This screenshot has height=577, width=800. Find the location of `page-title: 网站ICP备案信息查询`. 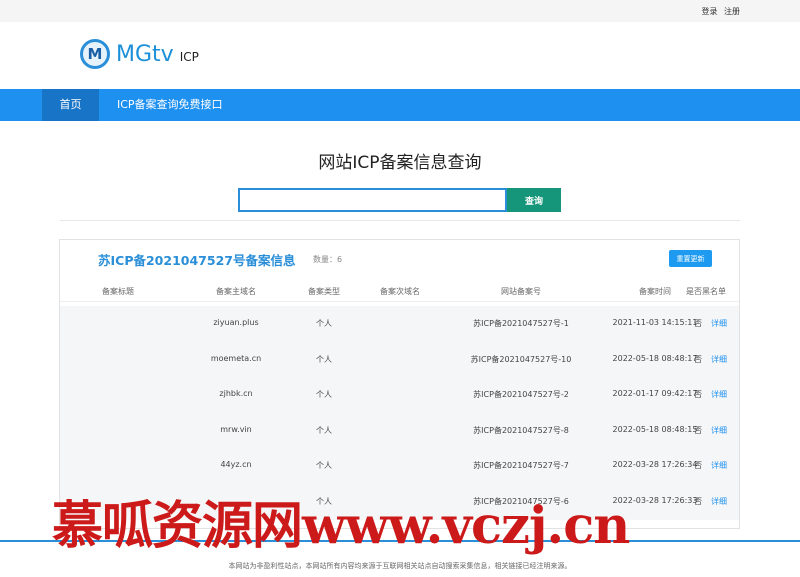

page-title: 网站ICP备案信息查询 is located at coordinates (400, 163).